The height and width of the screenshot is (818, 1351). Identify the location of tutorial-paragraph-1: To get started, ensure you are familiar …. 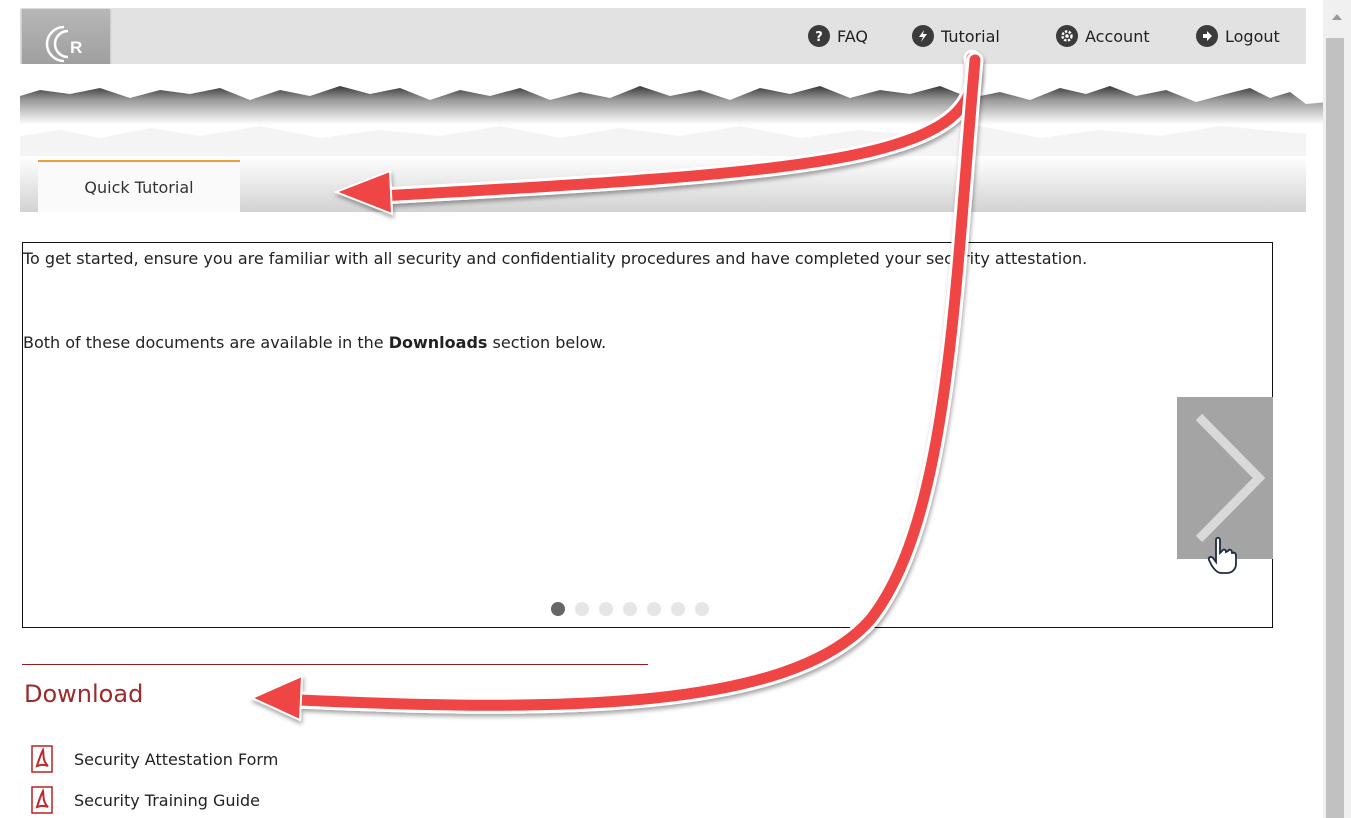
(555, 258).